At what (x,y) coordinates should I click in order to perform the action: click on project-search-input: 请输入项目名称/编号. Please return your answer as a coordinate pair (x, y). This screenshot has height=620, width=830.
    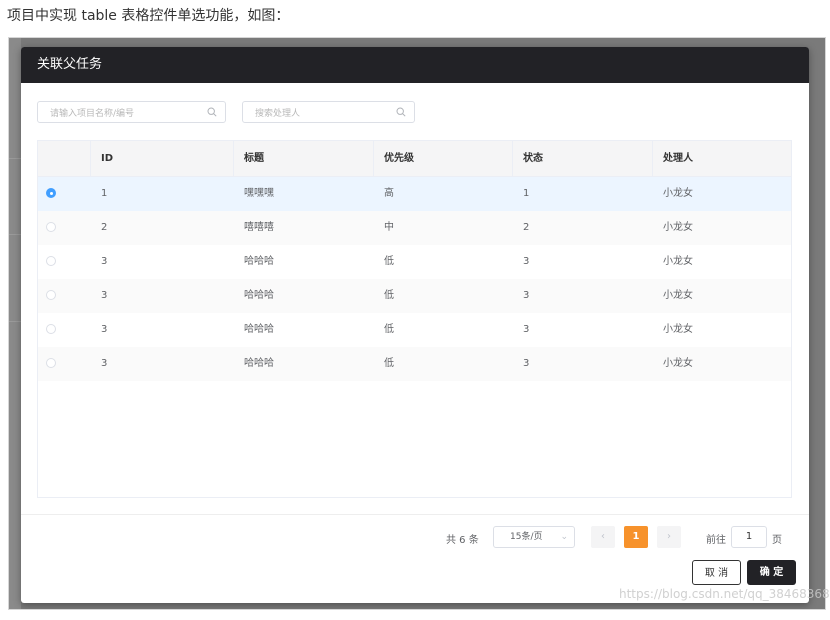
    Looking at the image, I should click on (131, 112).